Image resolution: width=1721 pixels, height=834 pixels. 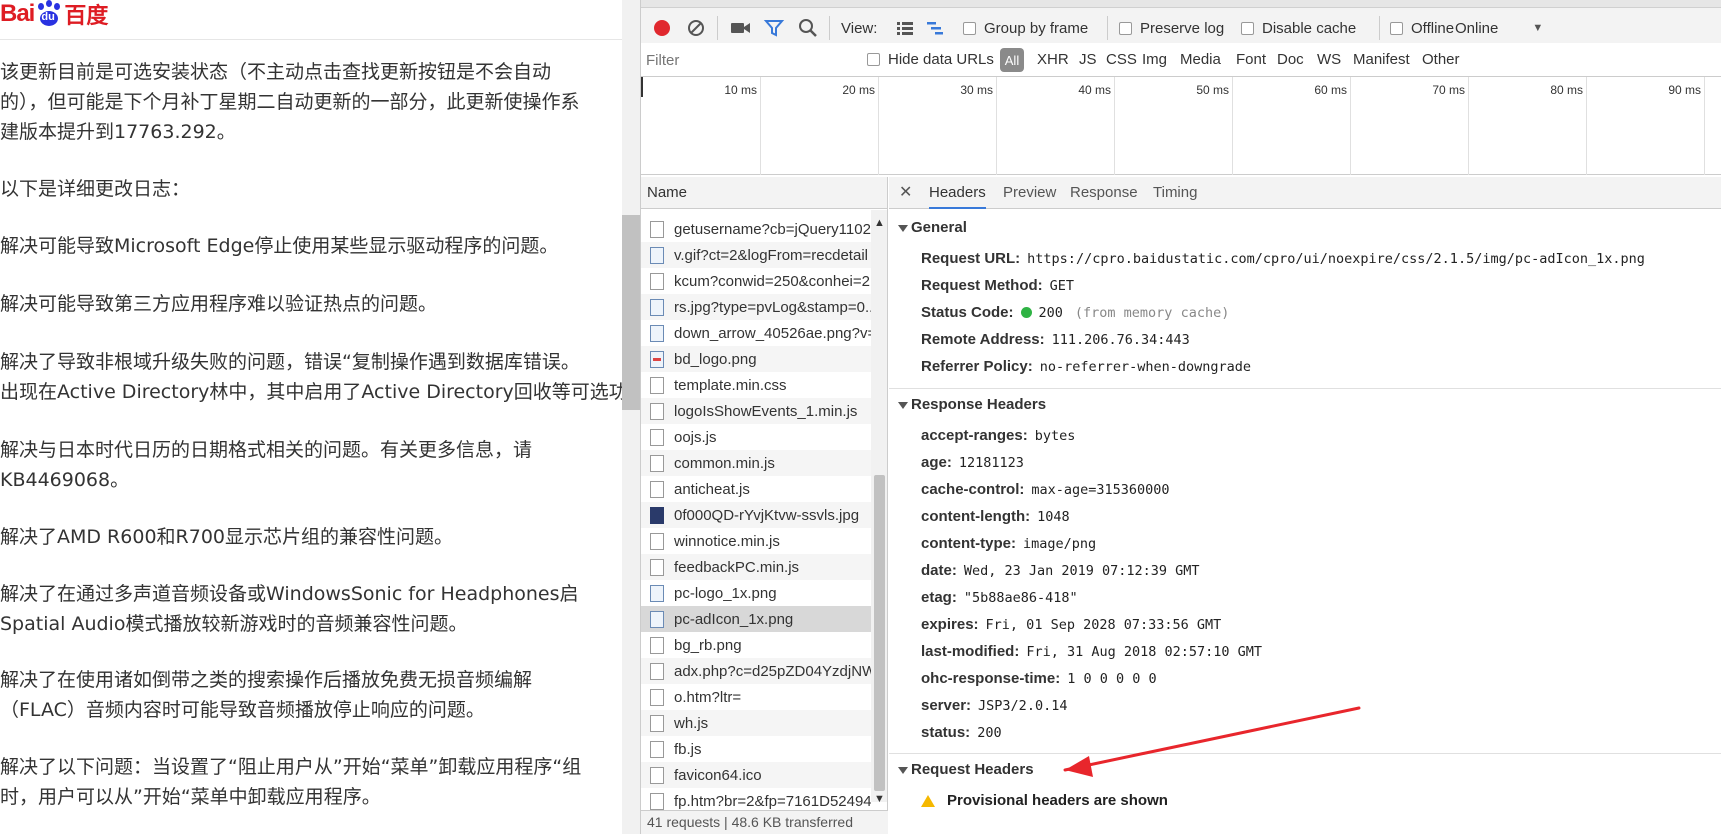 What do you see at coordinates (631, 417) in the screenshot?
I see `article-scrollbar` at bounding box center [631, 417].